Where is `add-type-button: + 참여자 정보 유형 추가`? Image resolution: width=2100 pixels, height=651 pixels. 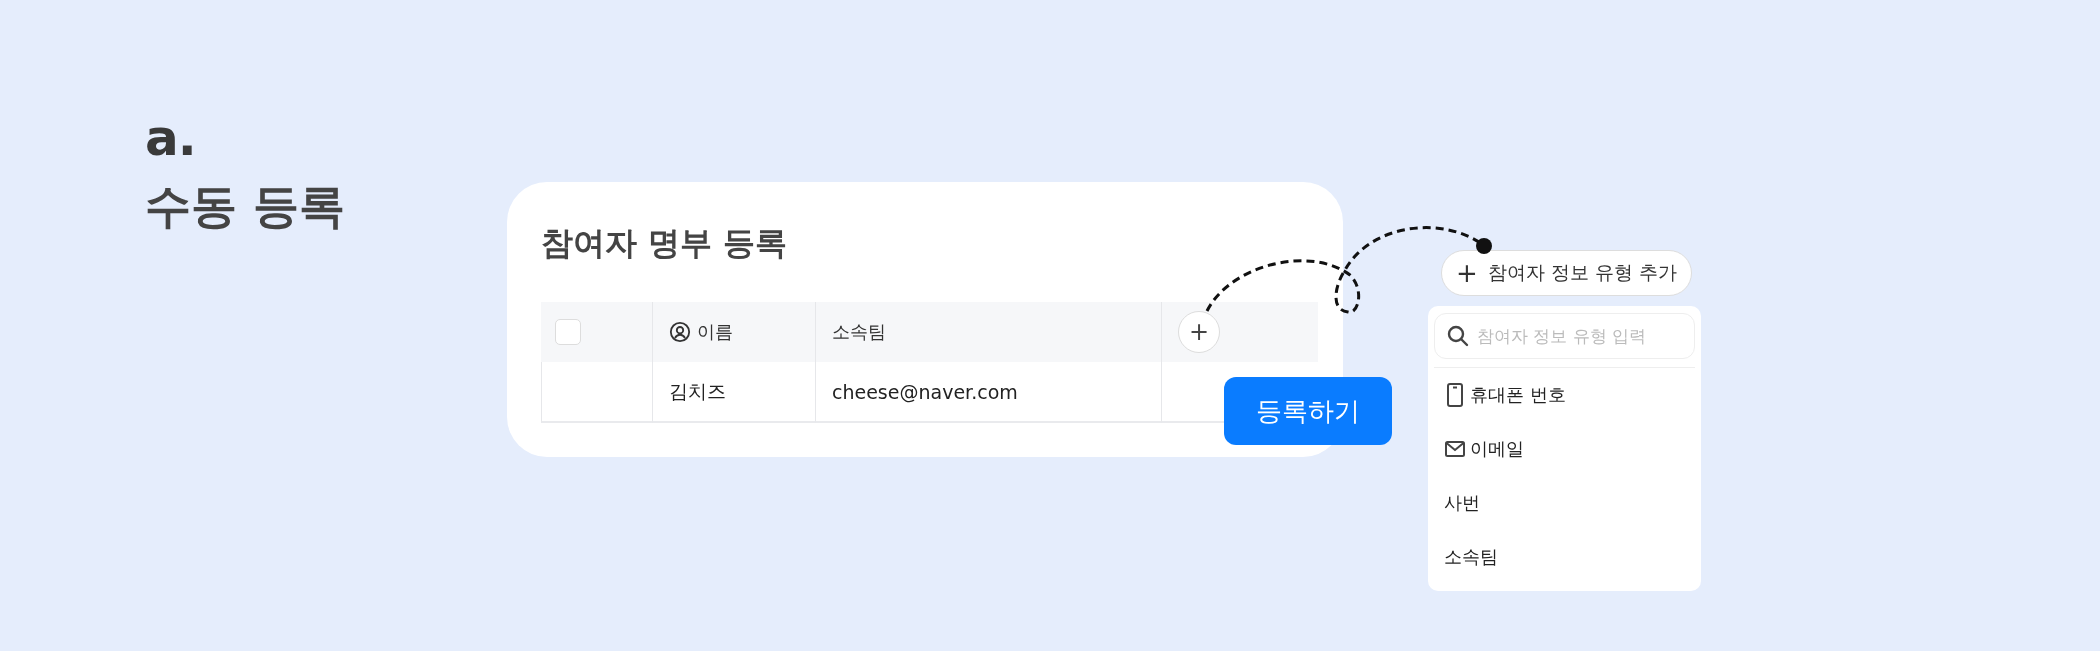
add-type-button: + 참여자 정보 유형 추가 is located at coordinates (1566, 273).